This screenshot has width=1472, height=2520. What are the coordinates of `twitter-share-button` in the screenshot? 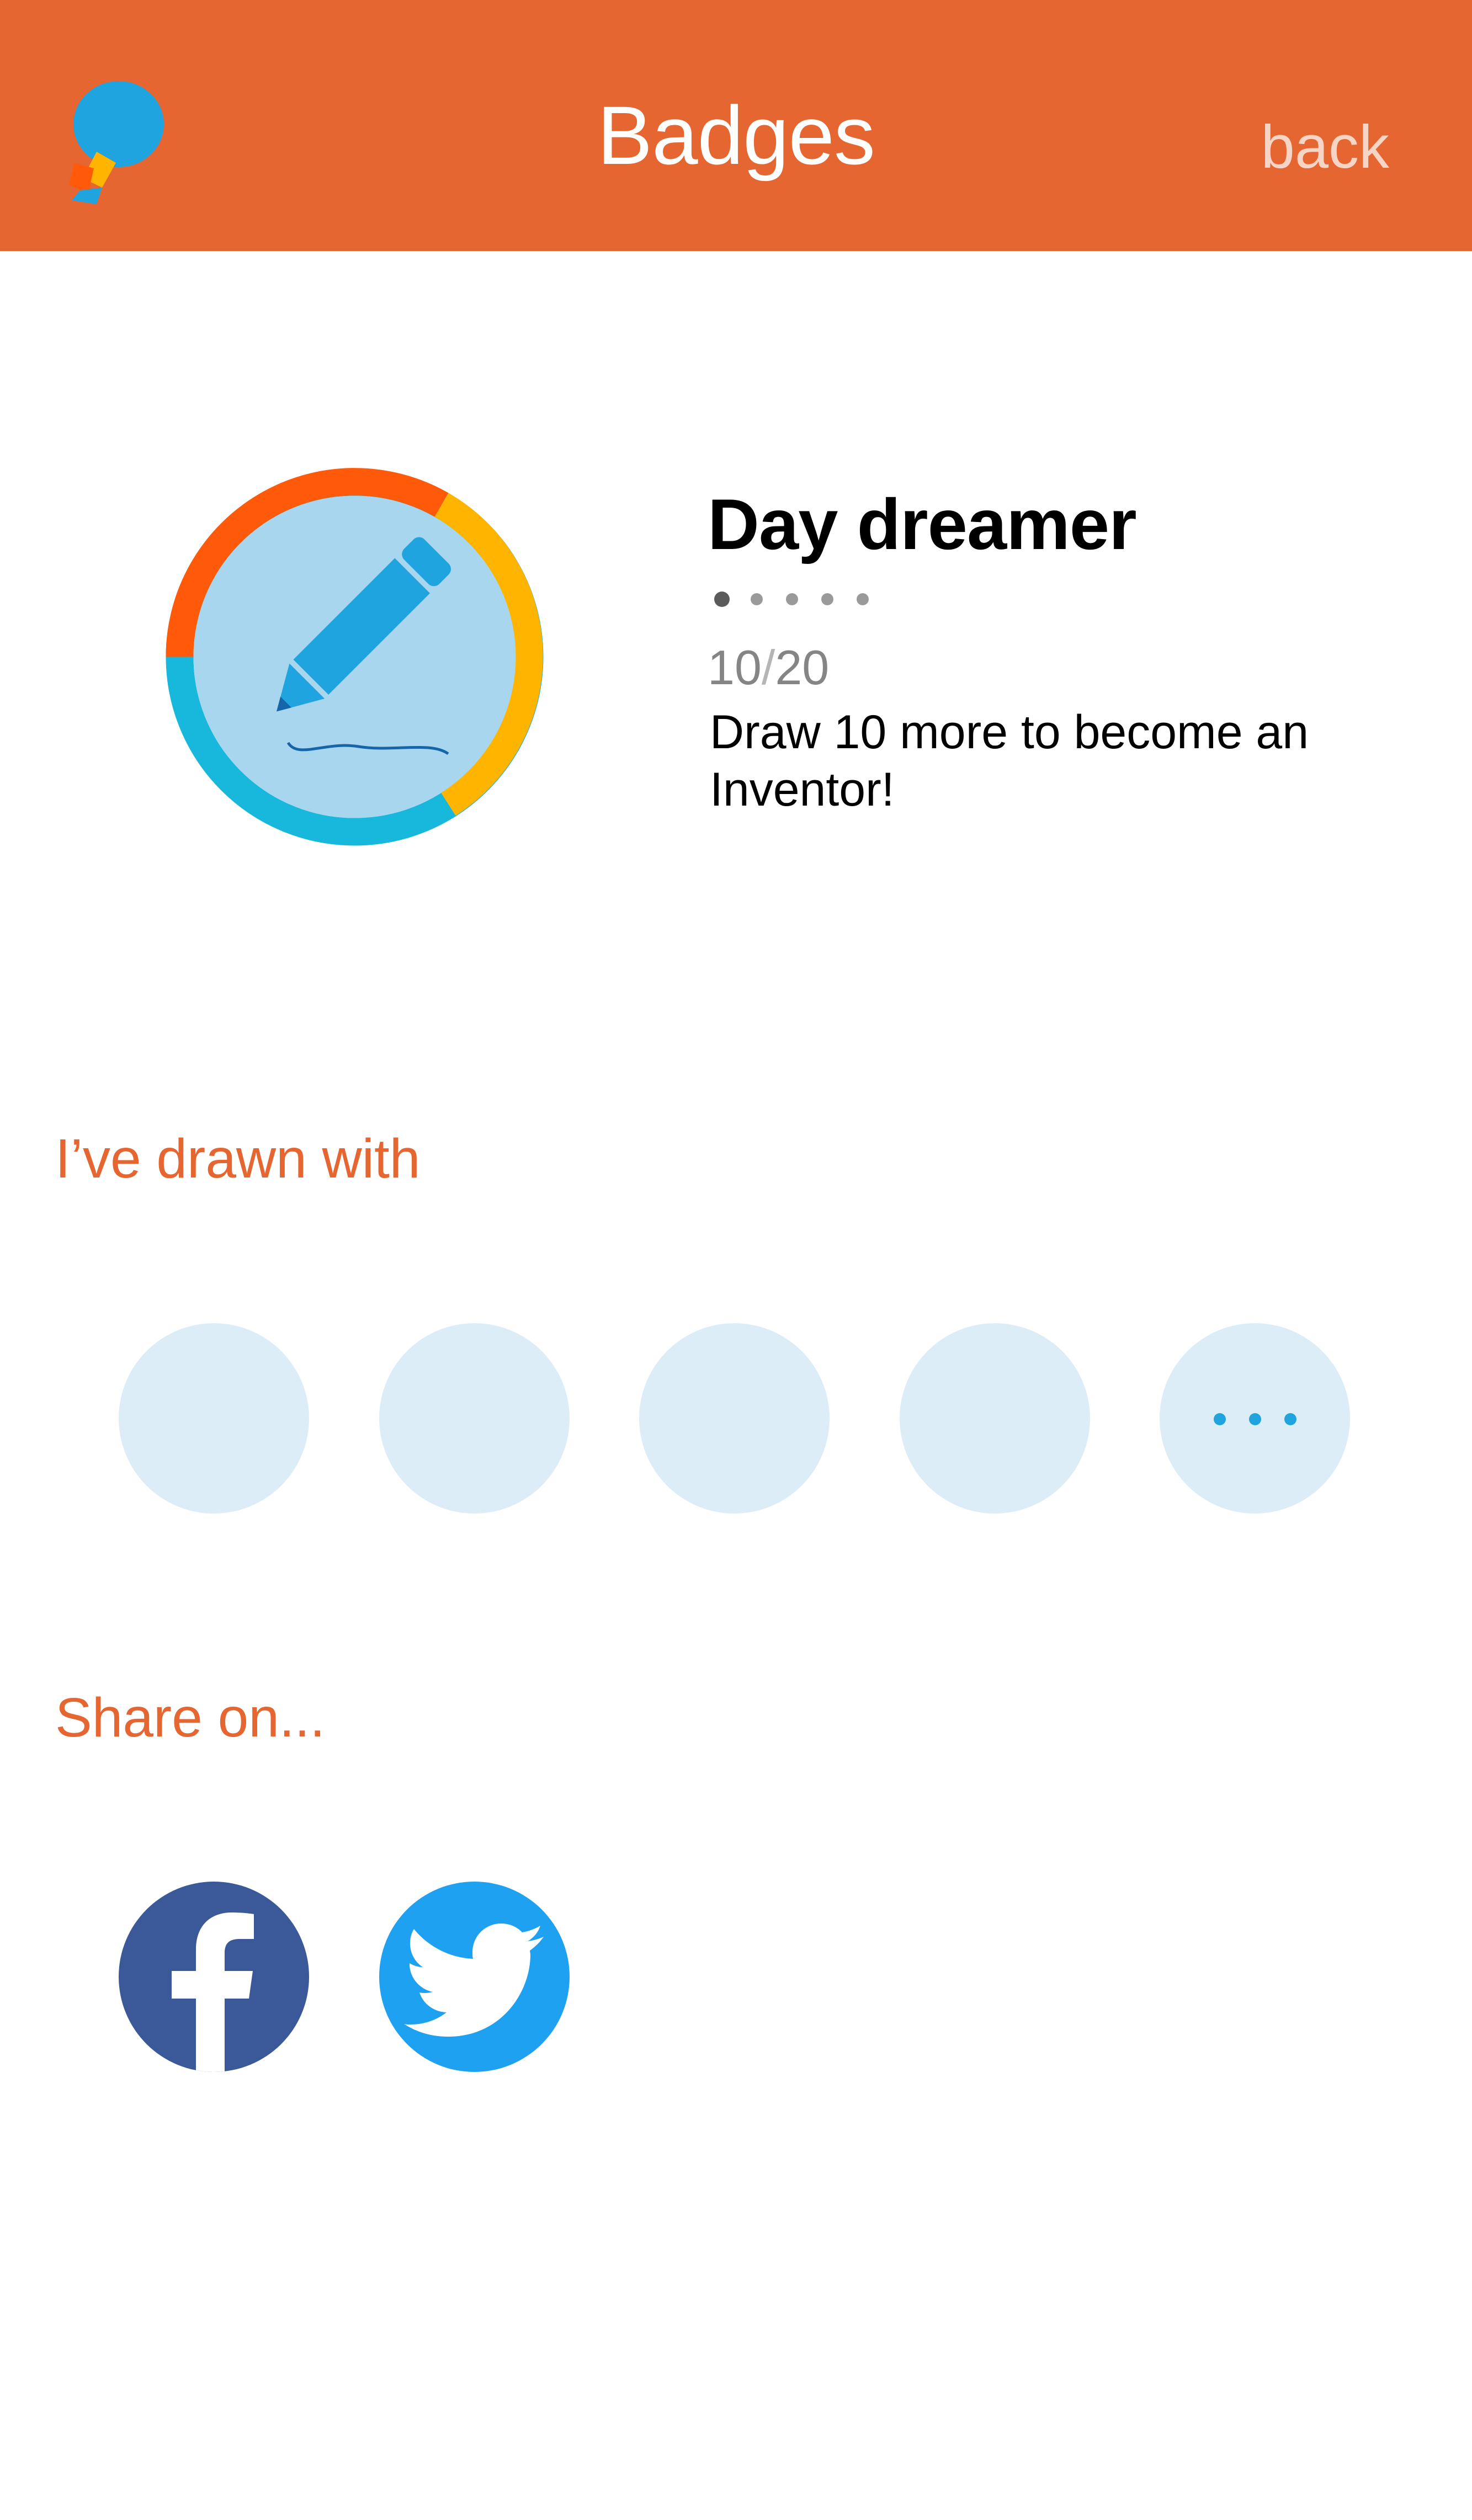 It's located at (474, 1977).